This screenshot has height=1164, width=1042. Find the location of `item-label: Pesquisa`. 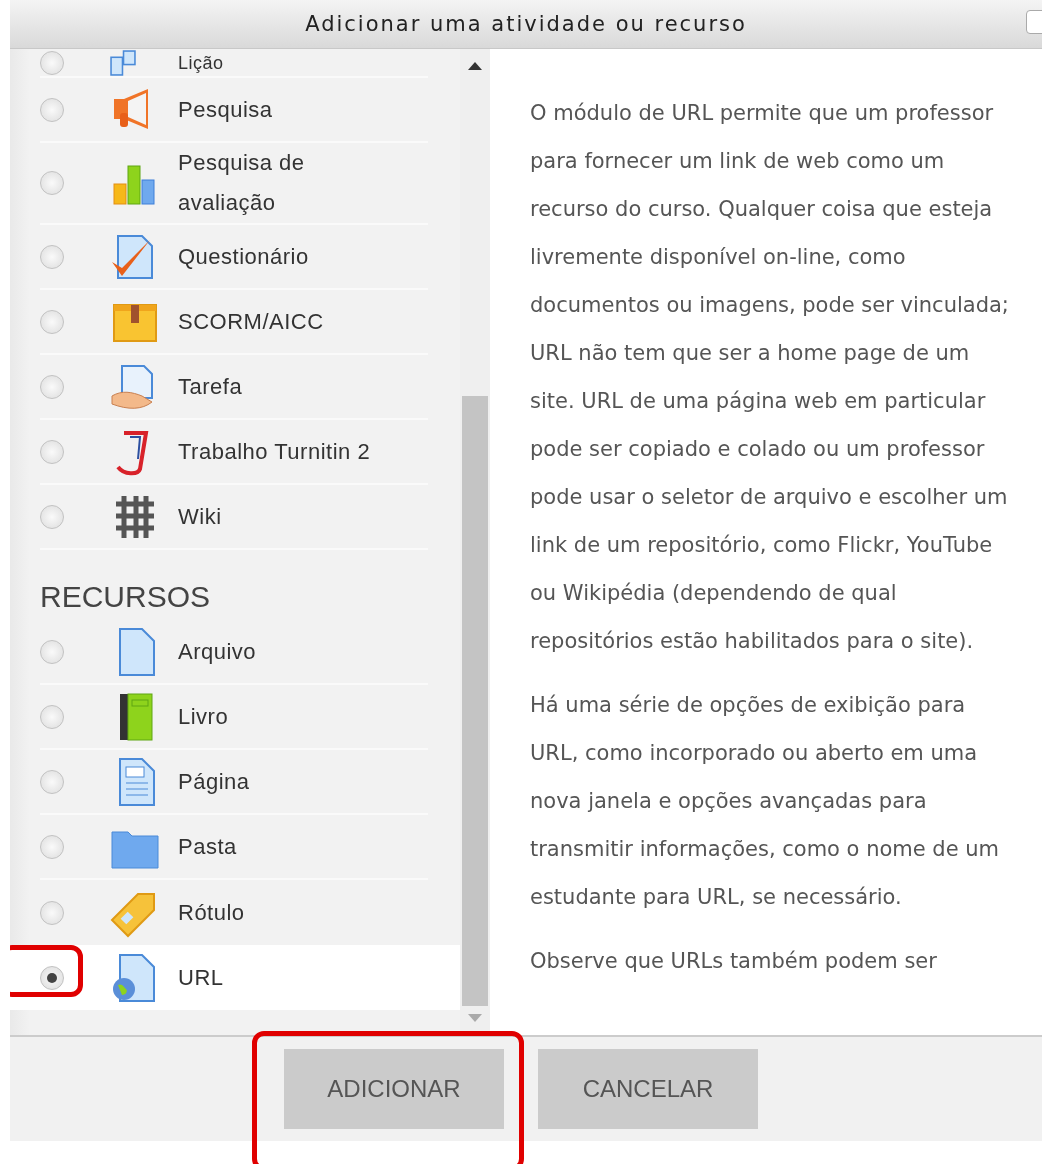

item-label: Pesquisa is located at coordinates (225, 109).